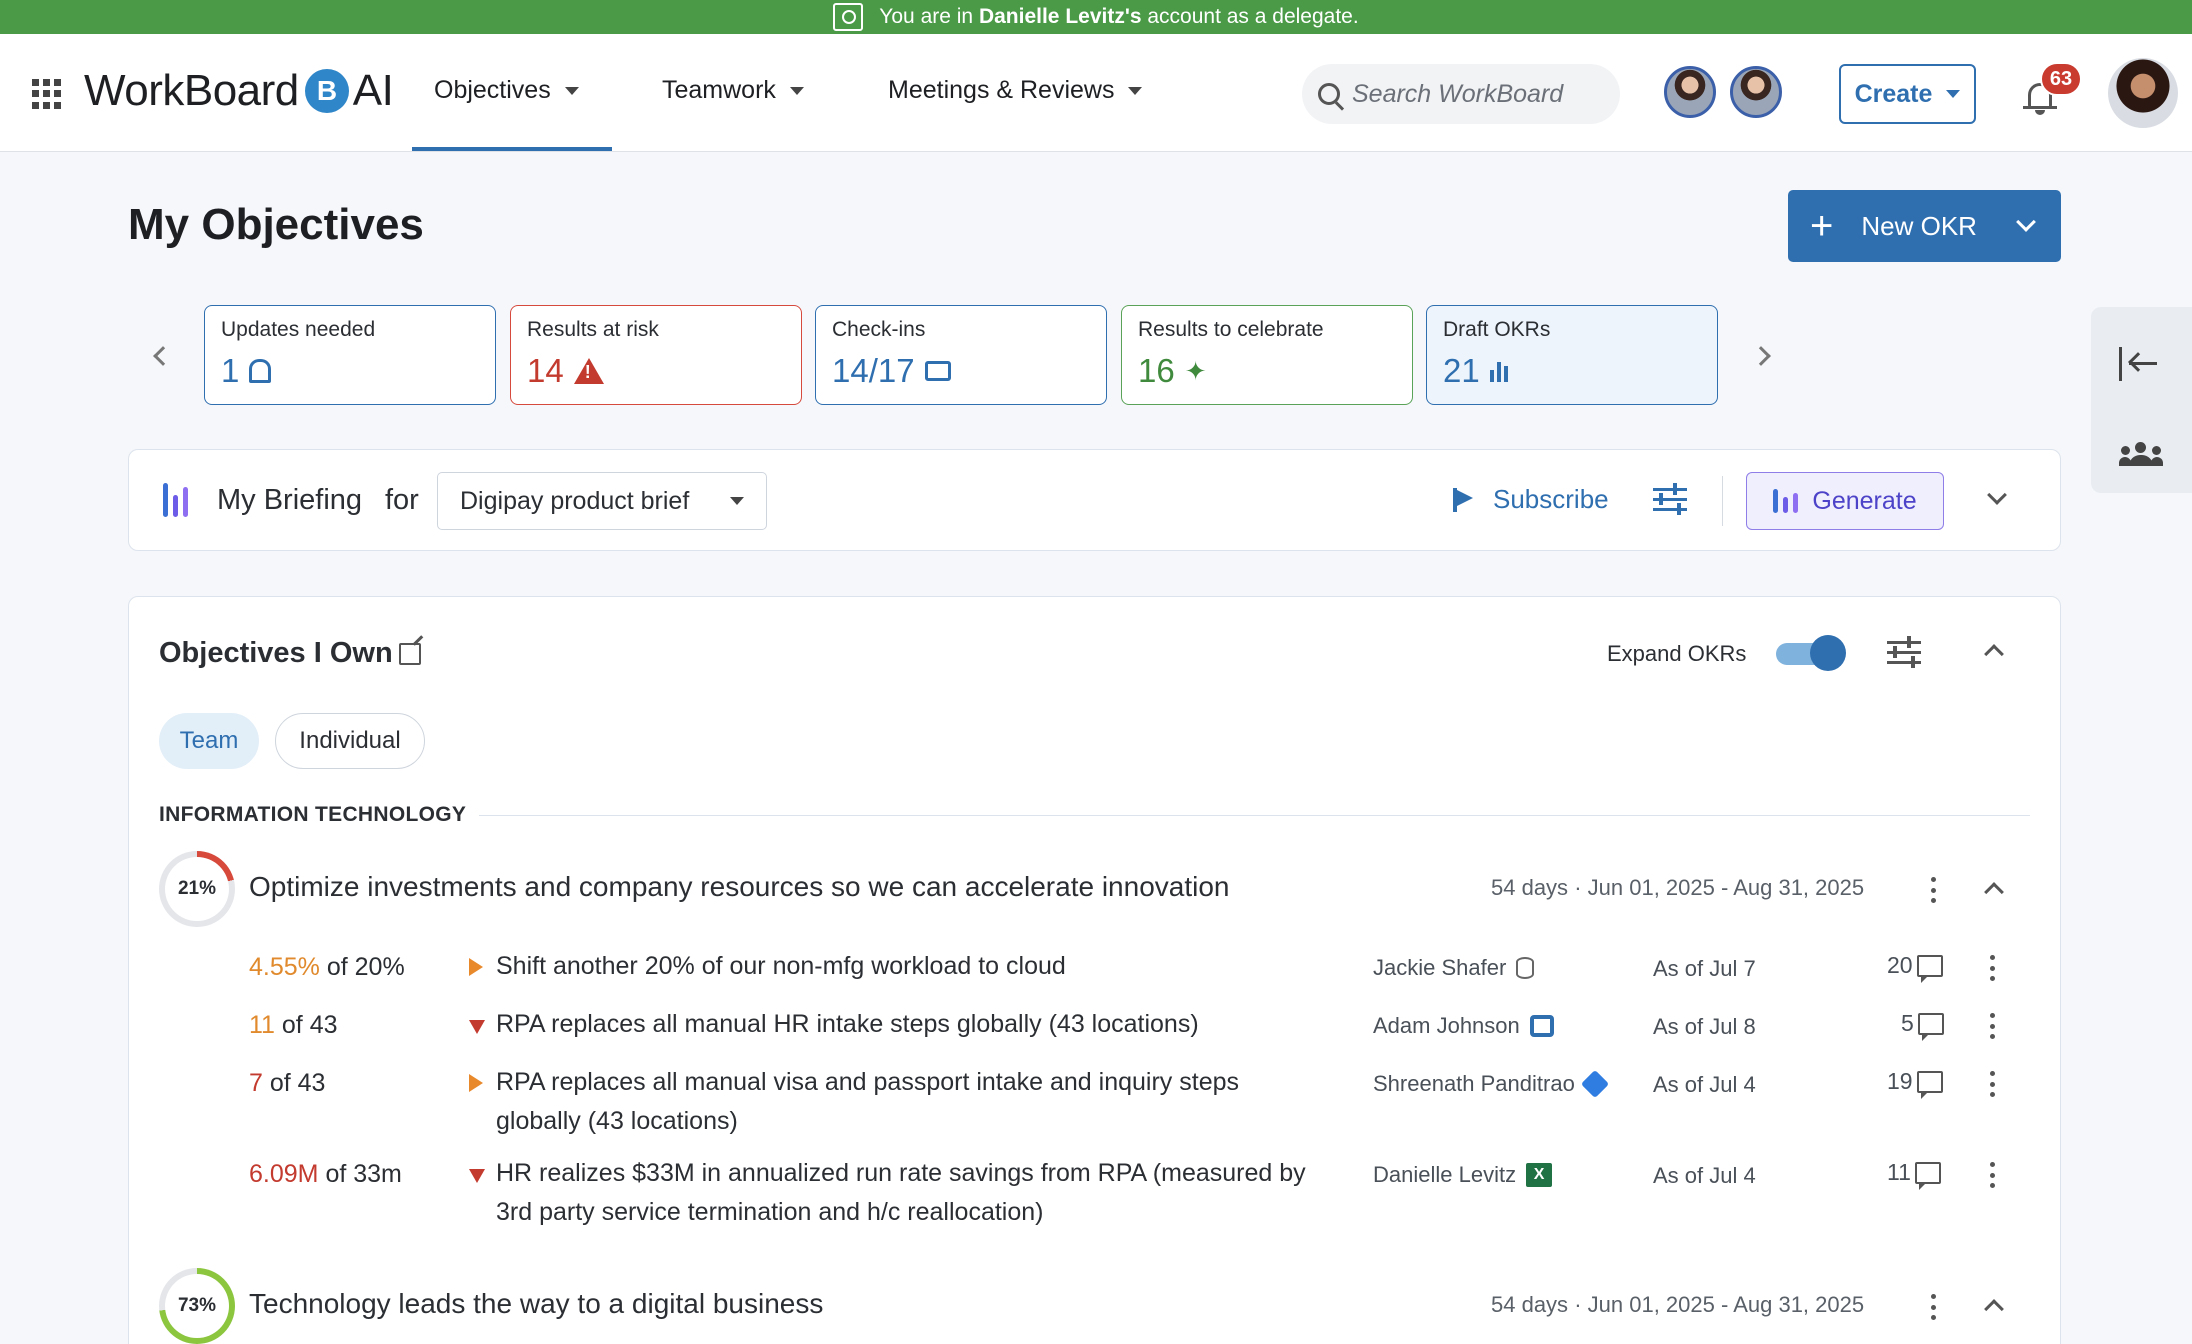 This screenshot has height=1344, width=2192. I want to click on kr-owner: Shreenath Panditrao, so click(1491, 1084).